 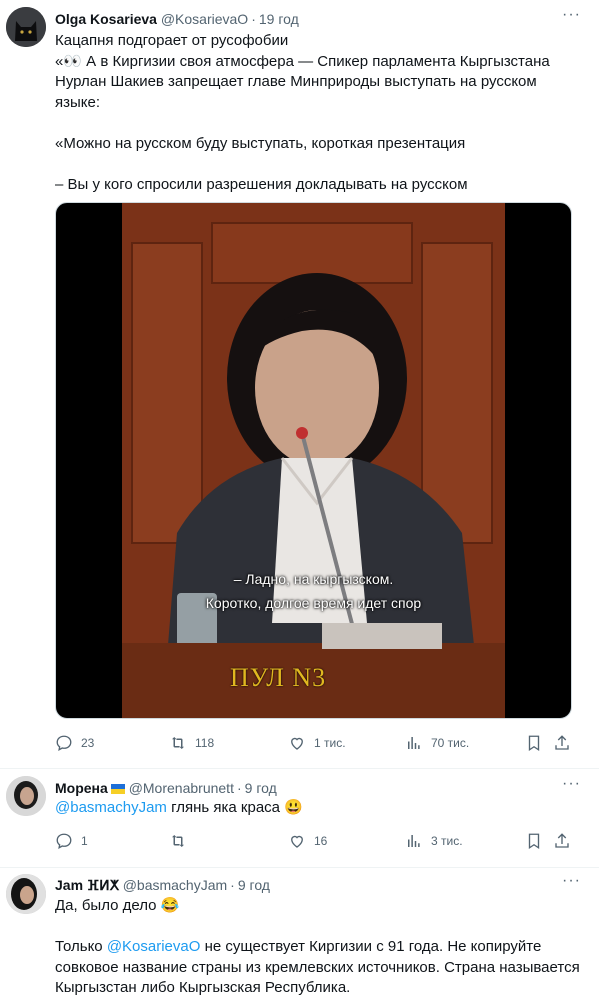 I want to click on user-handle: @basmachyJam, so click(x=175, y=885).